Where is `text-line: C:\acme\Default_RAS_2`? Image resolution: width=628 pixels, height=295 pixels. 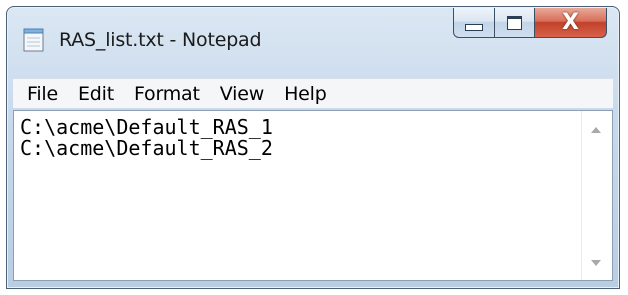 text-line: C:\acme\Default_RAS_2 is located at coordinates (146, 148).